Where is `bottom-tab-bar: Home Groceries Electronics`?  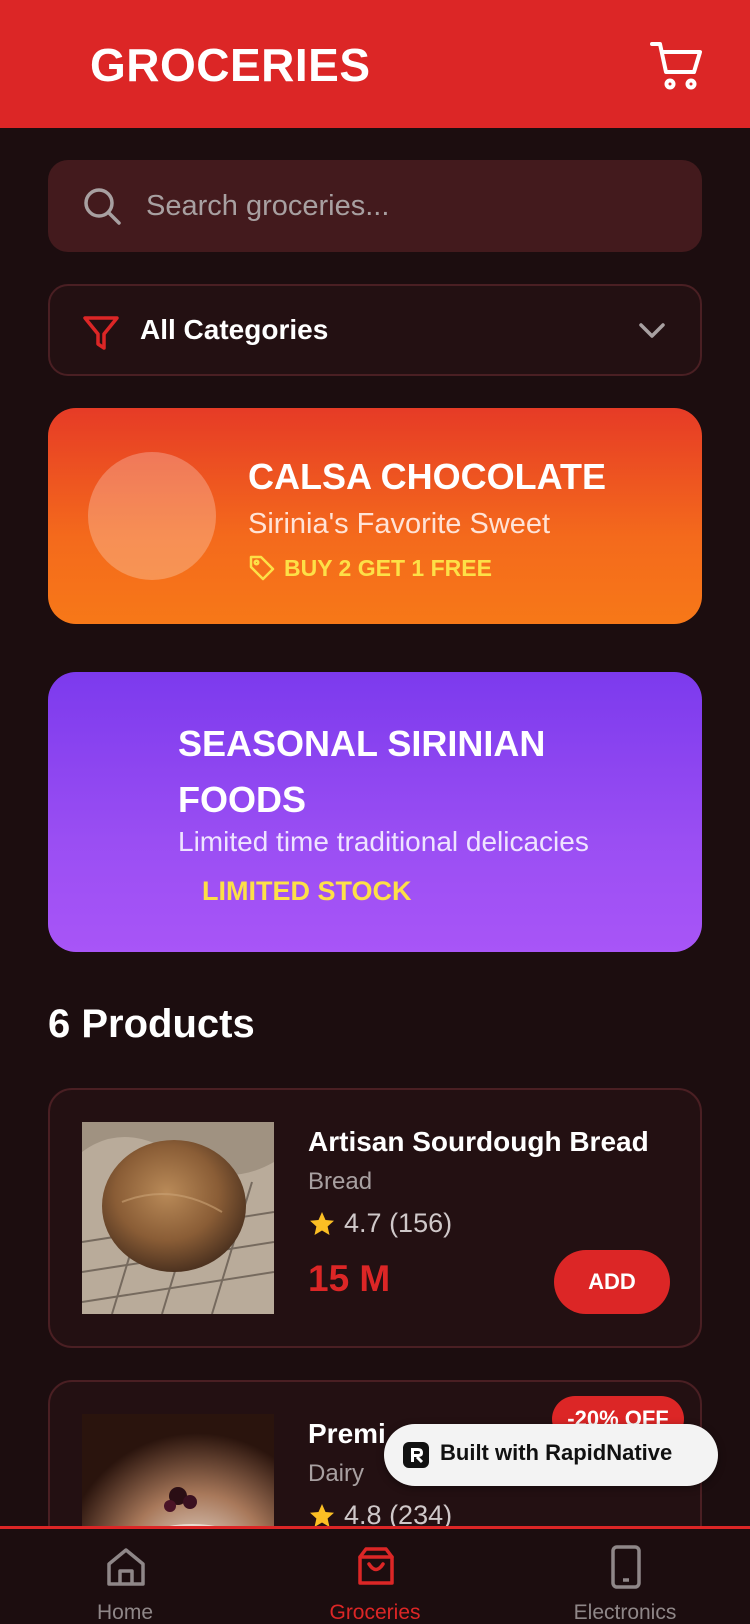
bottom-tab-bar: Home Groceries Electronics is located at coordinates (375, 1575).